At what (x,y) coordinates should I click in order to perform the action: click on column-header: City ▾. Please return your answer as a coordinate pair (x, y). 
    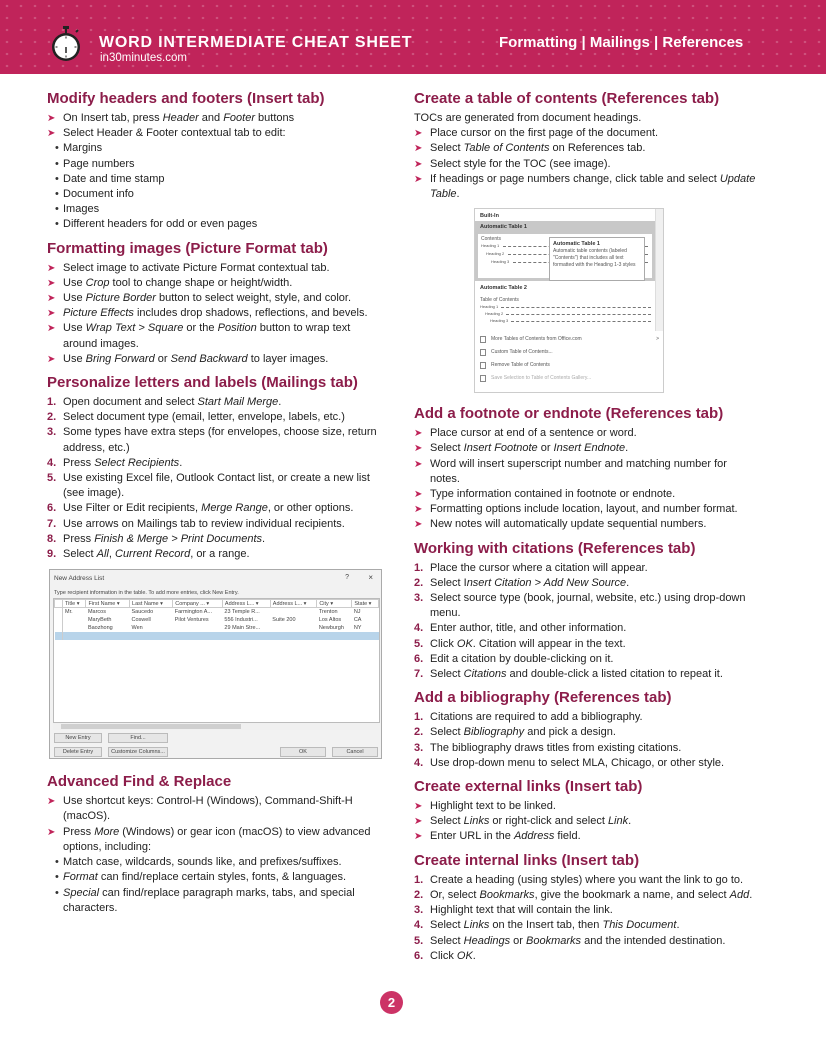
    Looking at the image, I should click on (334, 604).